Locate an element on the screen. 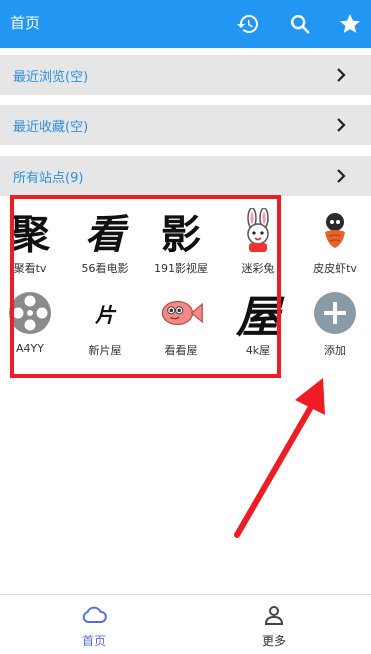 The height and width of the screenshot is (654, 371). star-icon is located at coordinates (350, 24).